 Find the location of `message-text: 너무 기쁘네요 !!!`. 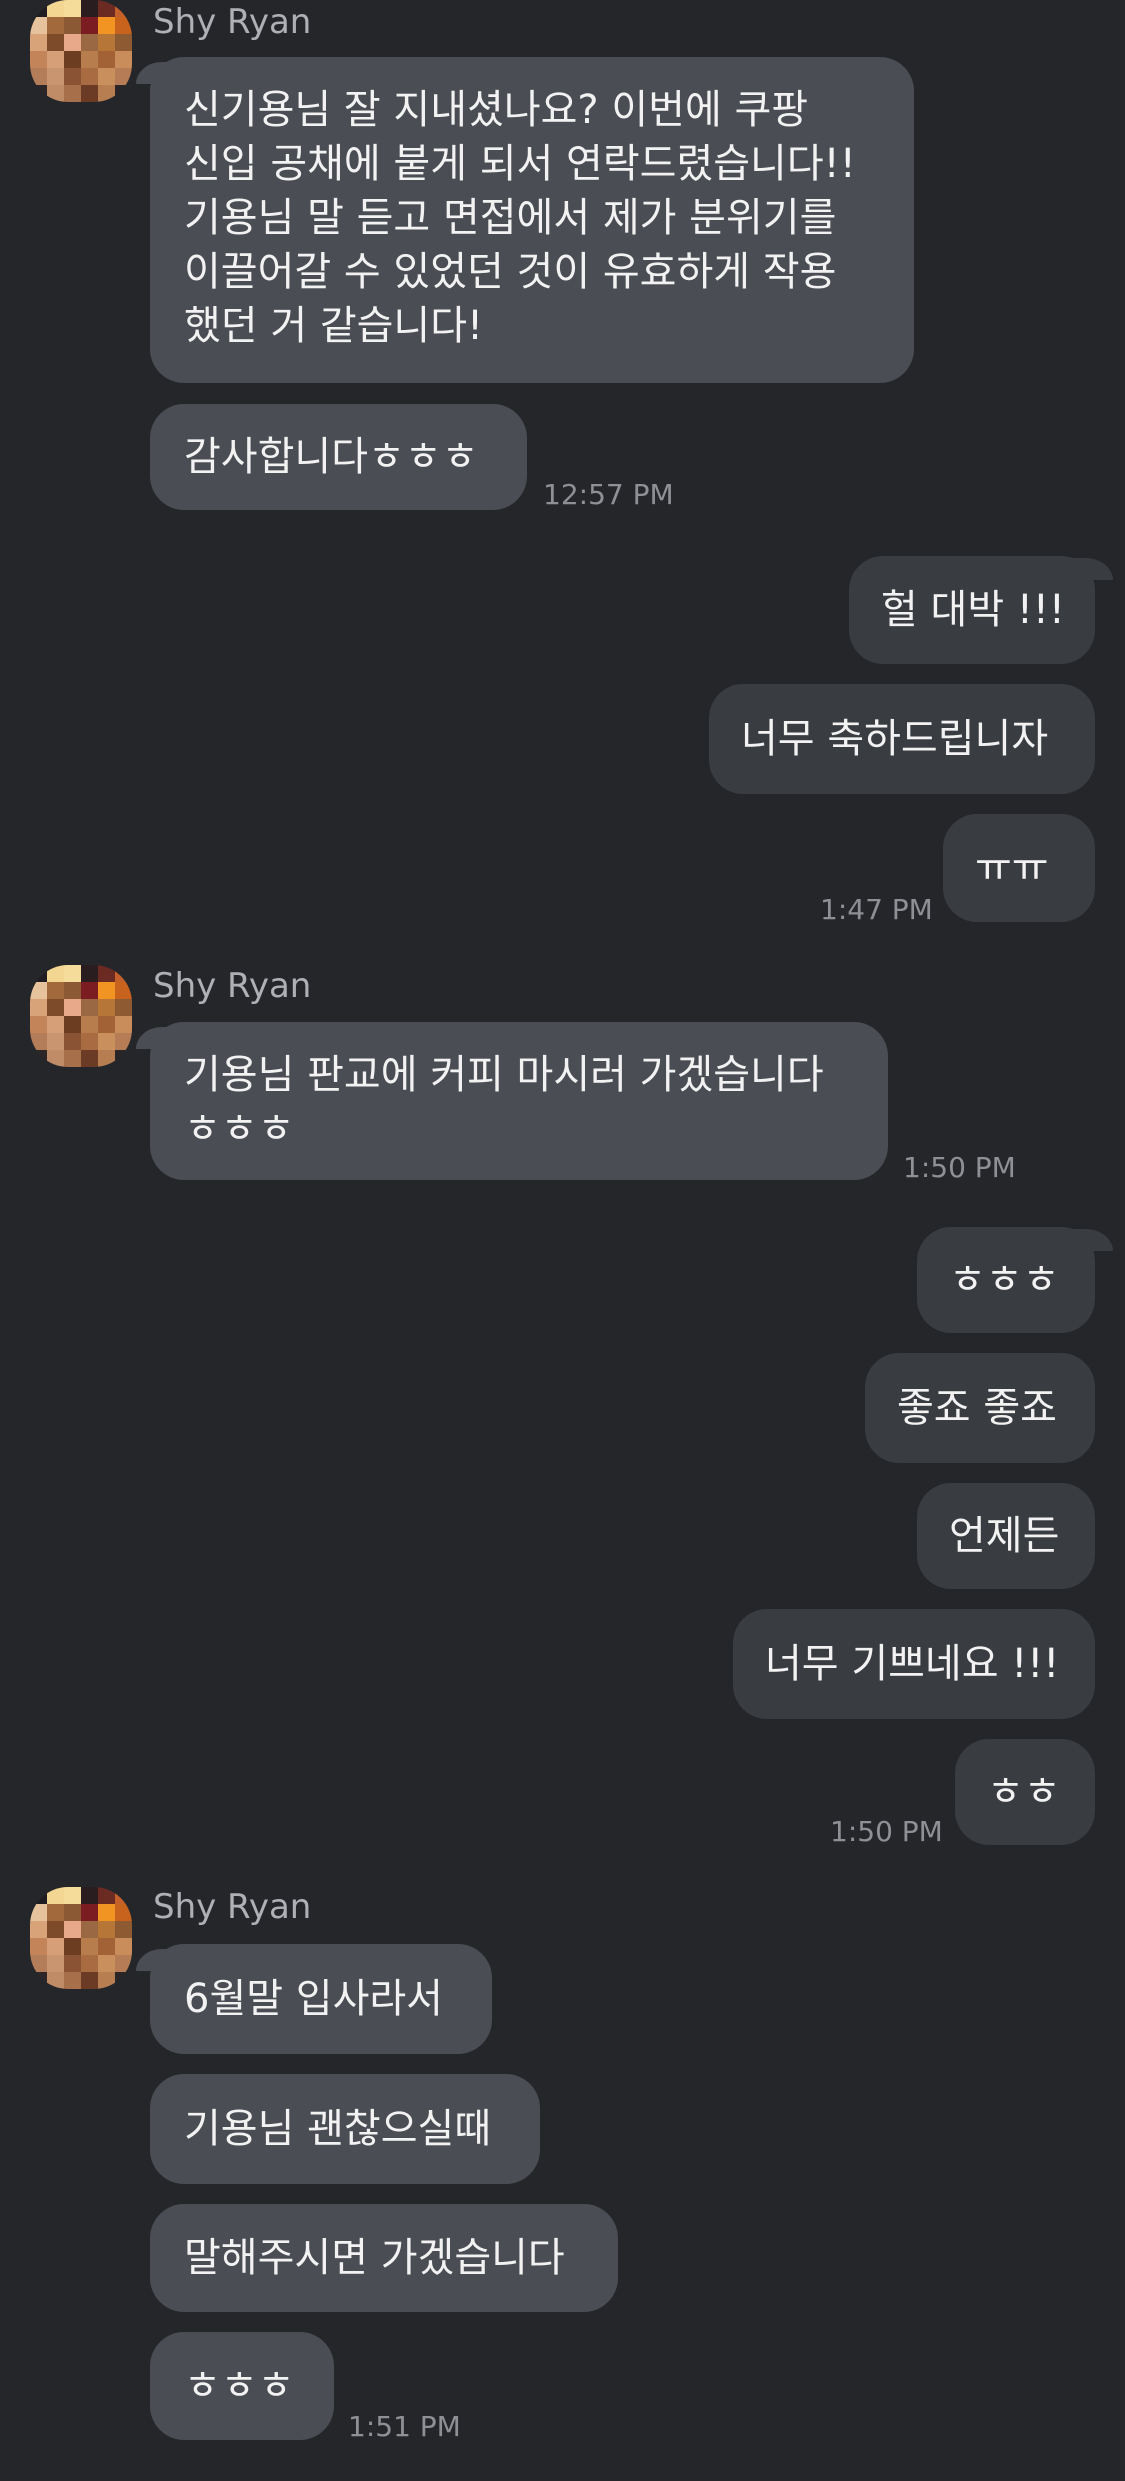

message-text: 너무 기쁘네요 !!! is located at coordinates (912, 1664).